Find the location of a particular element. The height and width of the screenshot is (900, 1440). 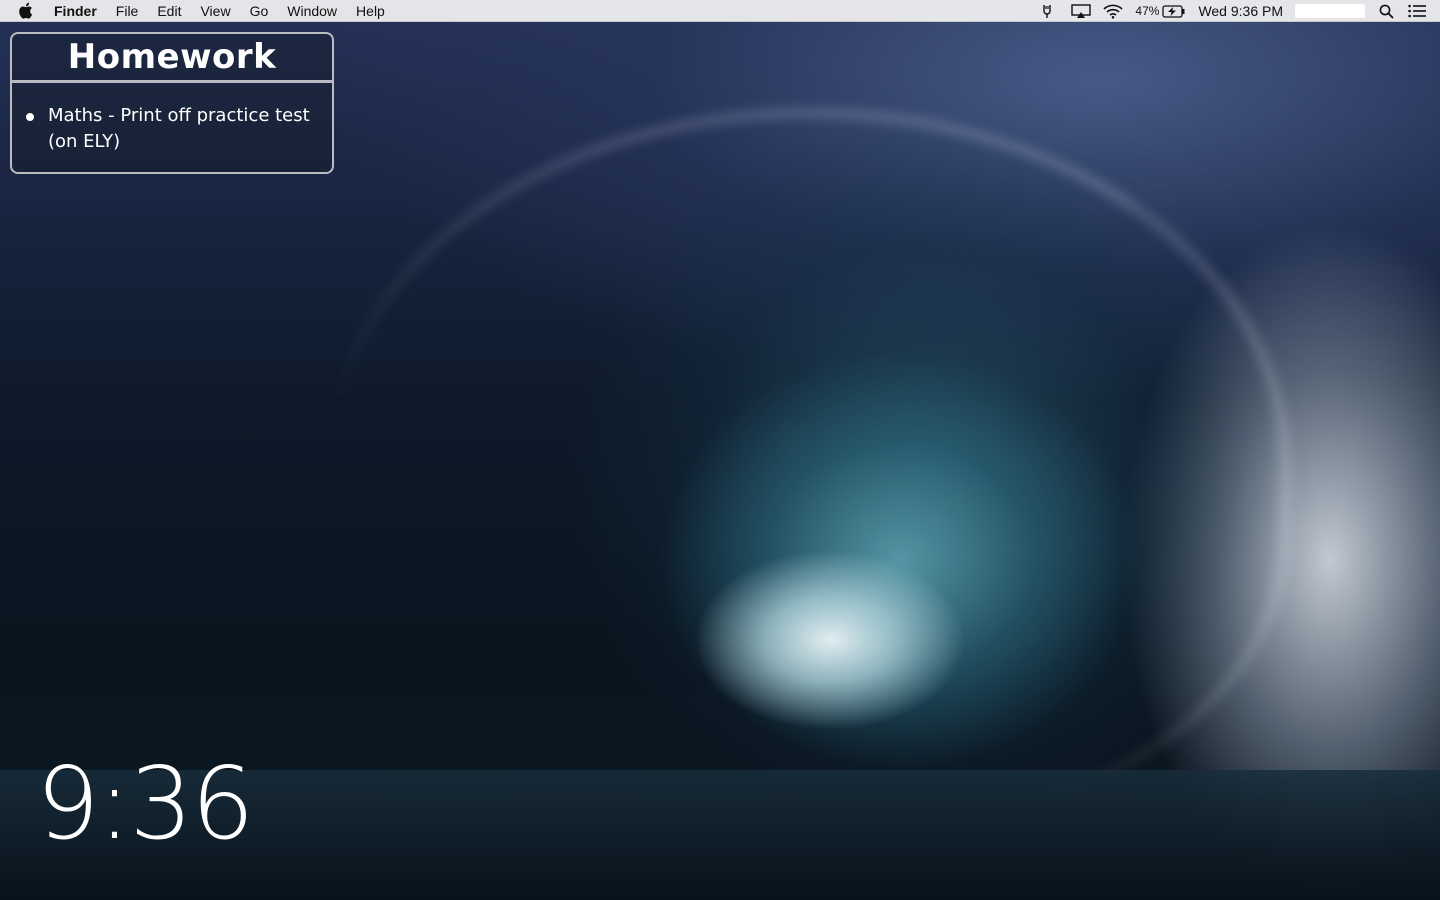

menu-bar-clock: Wed 9:36 PM is located at coordinates (1240, 11).